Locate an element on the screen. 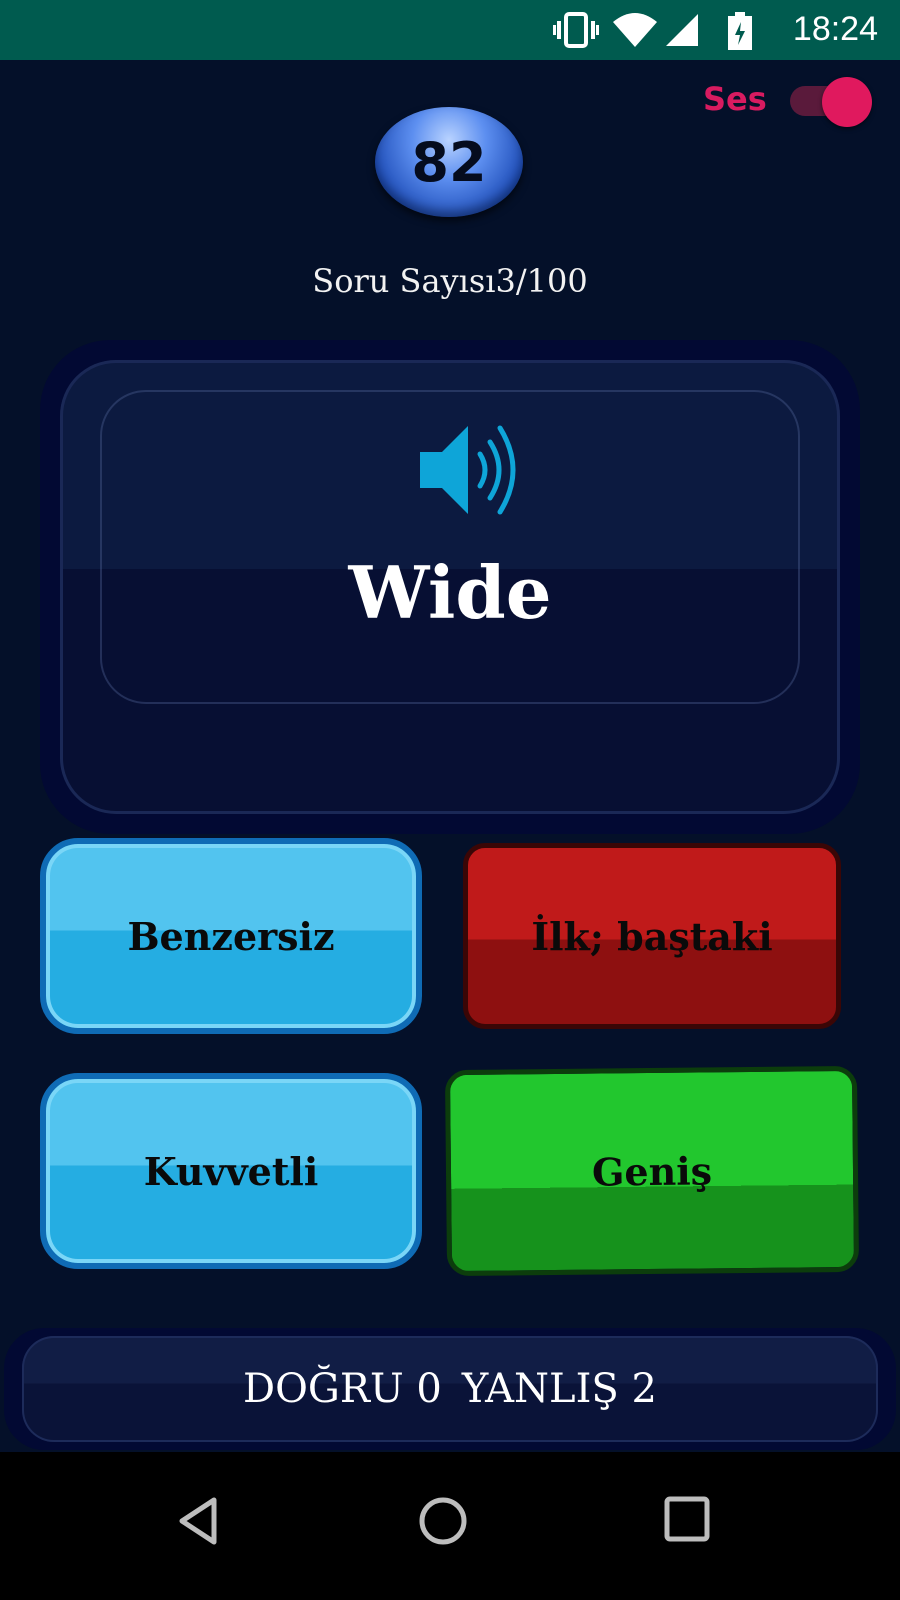  correct-count: DOĞRU 0 is located at coordinates (342, 1389).